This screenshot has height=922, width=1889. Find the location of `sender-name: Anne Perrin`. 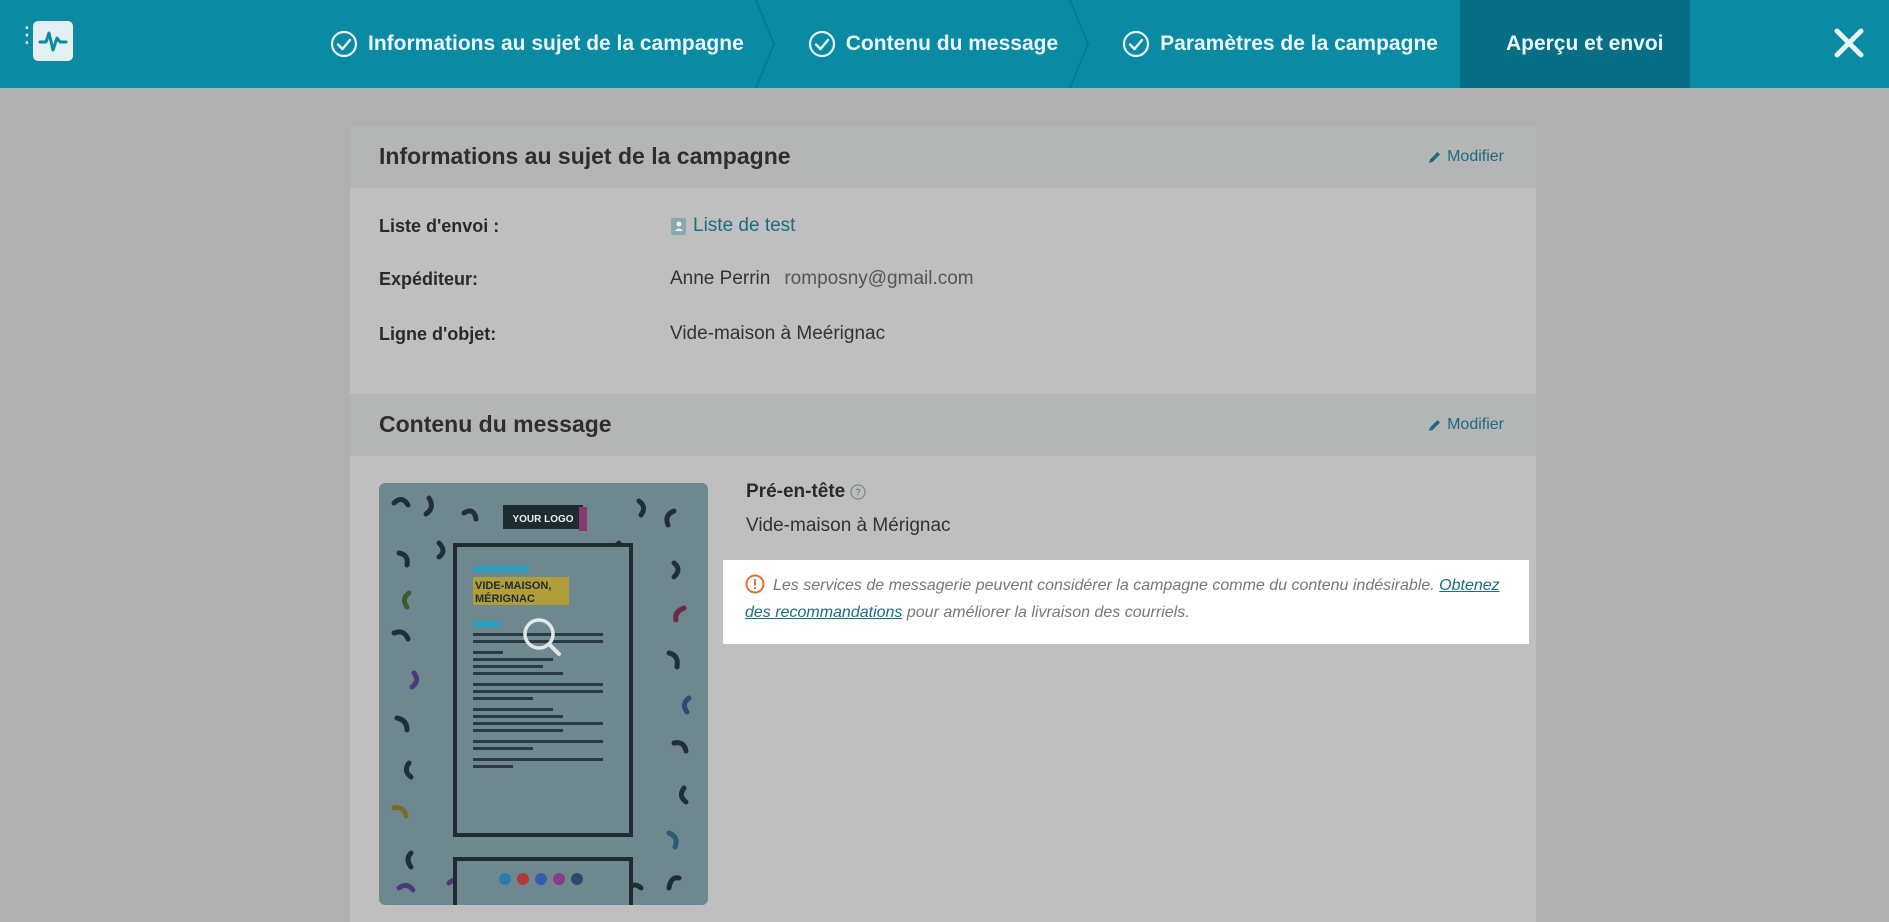

sender-name: Anne Perrin is located at coordinates (720, 278).